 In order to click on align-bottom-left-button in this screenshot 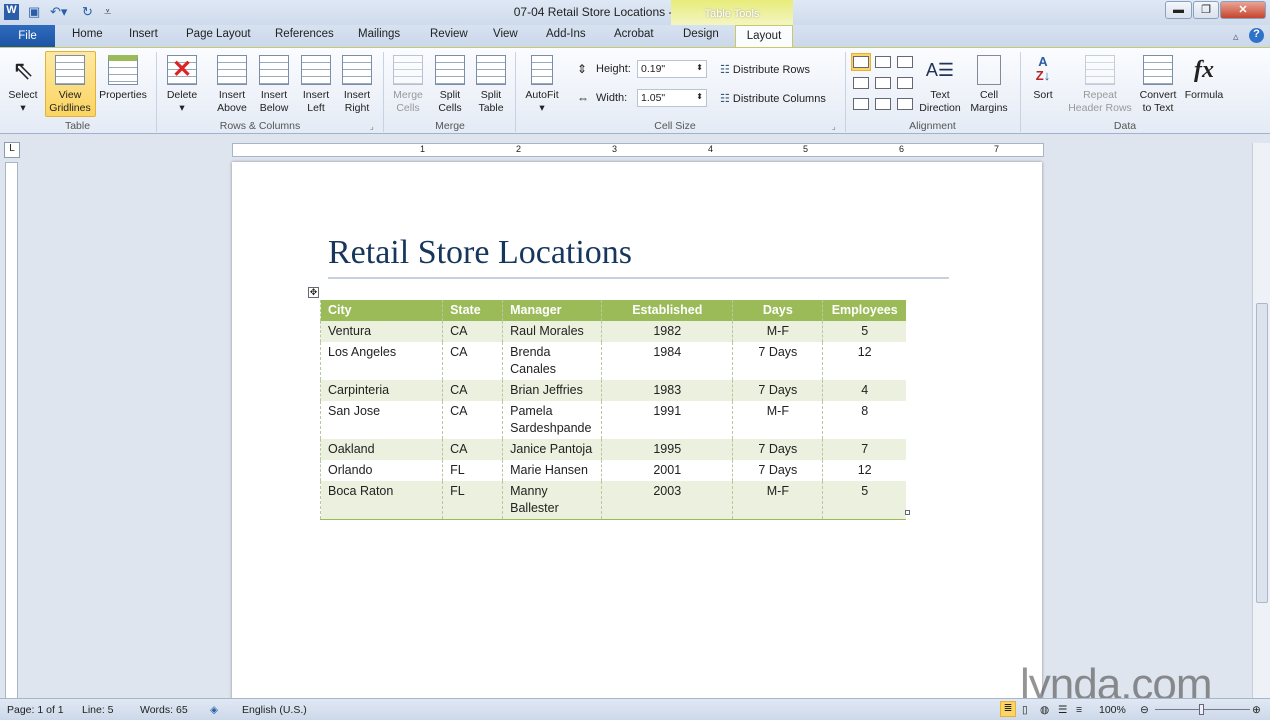, I will do `click(861, 104)`.